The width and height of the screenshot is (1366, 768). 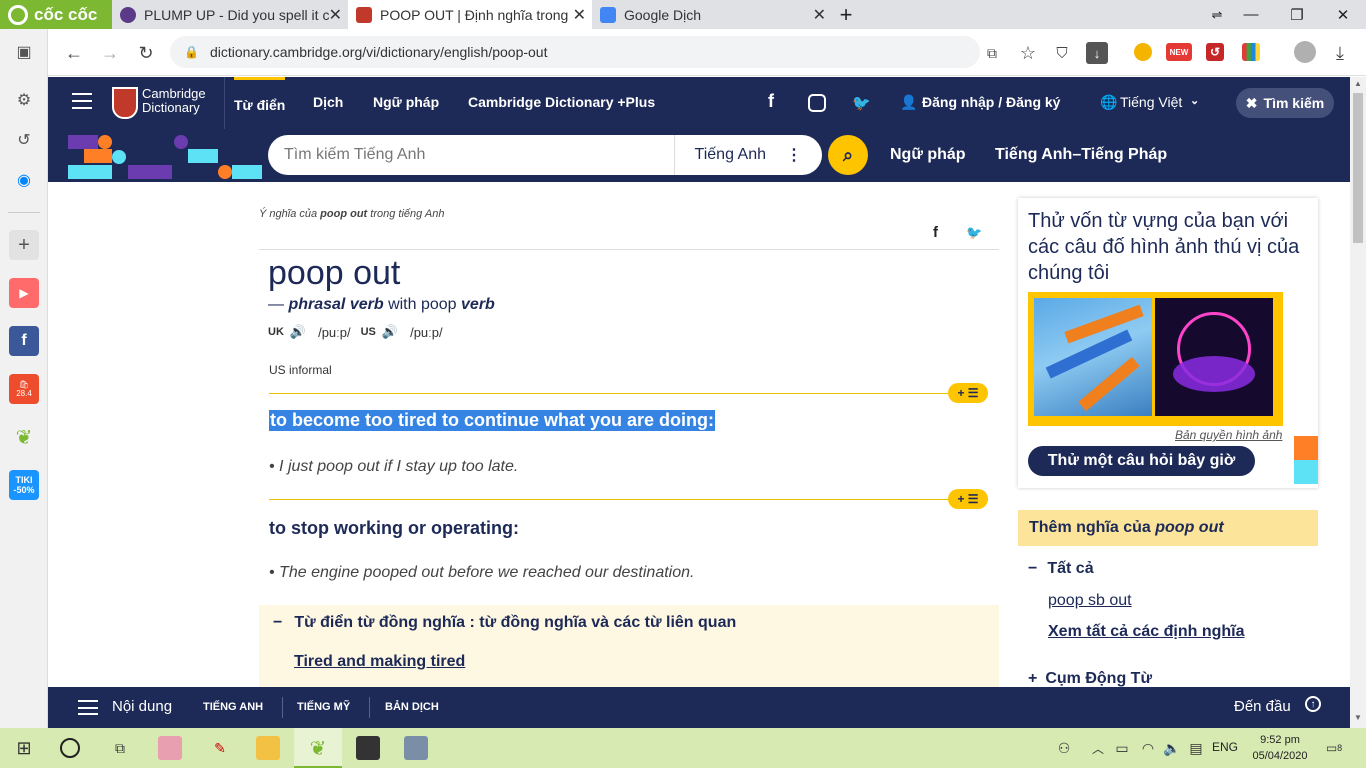 What do you see at coordinates (24, 748) in the screenshot?
I see `windows-start-icon: ⊞` at bounding box center [24, 748].